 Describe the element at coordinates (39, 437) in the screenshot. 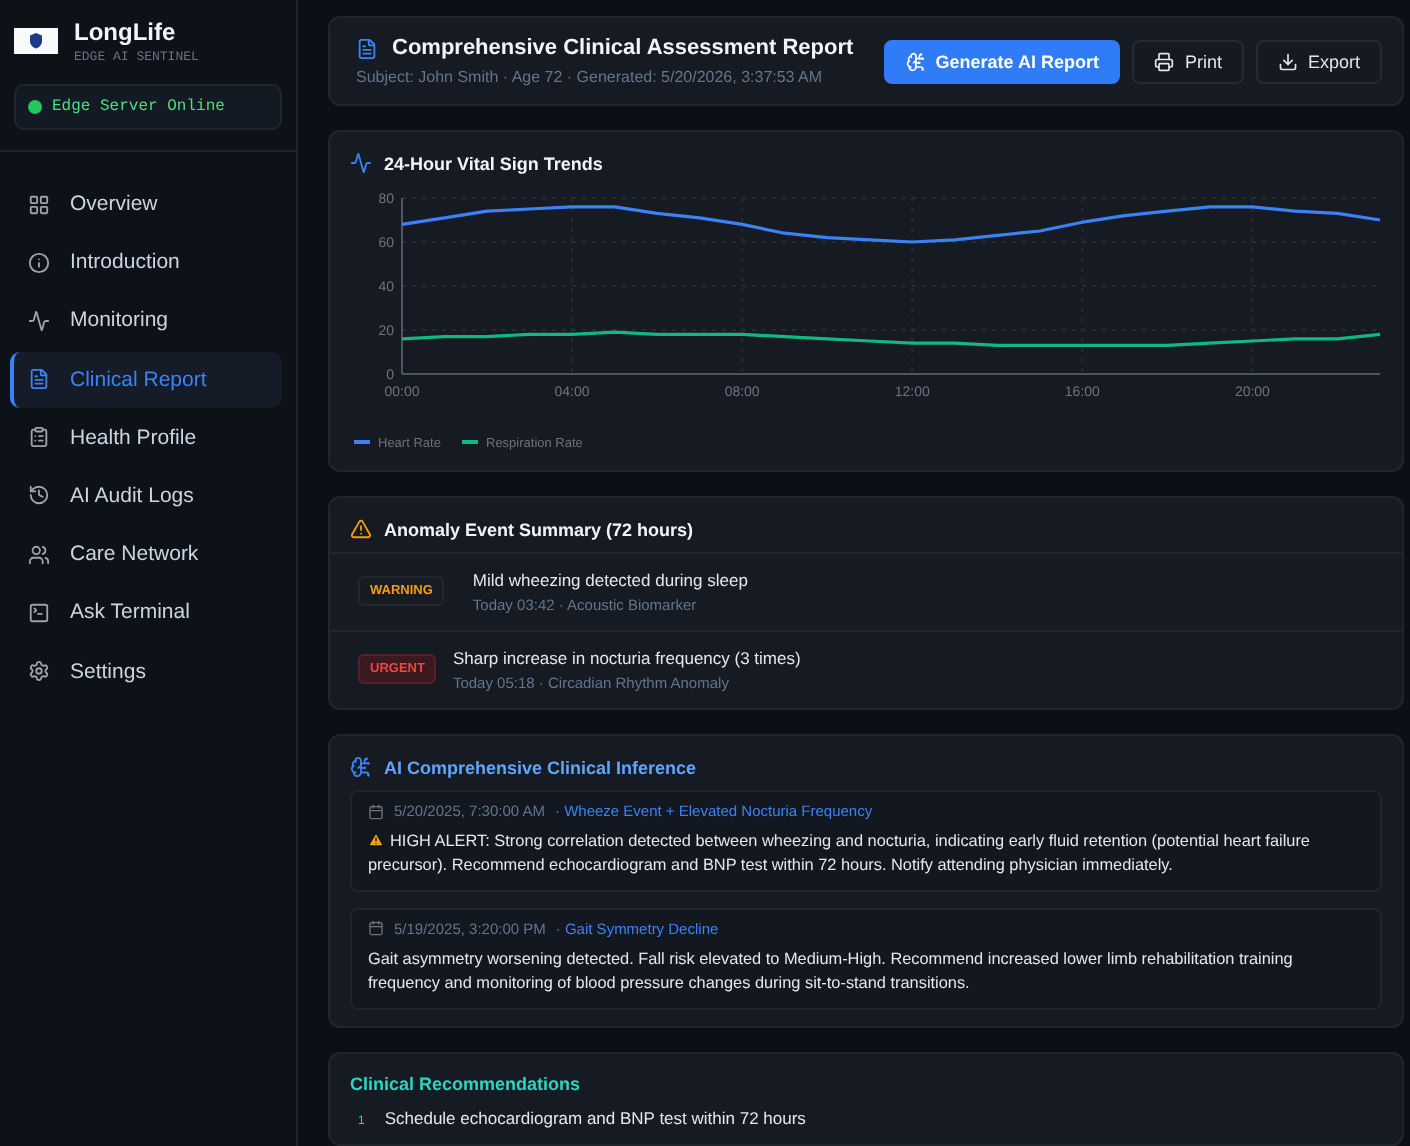

I see `clipboard-icon` at that location.